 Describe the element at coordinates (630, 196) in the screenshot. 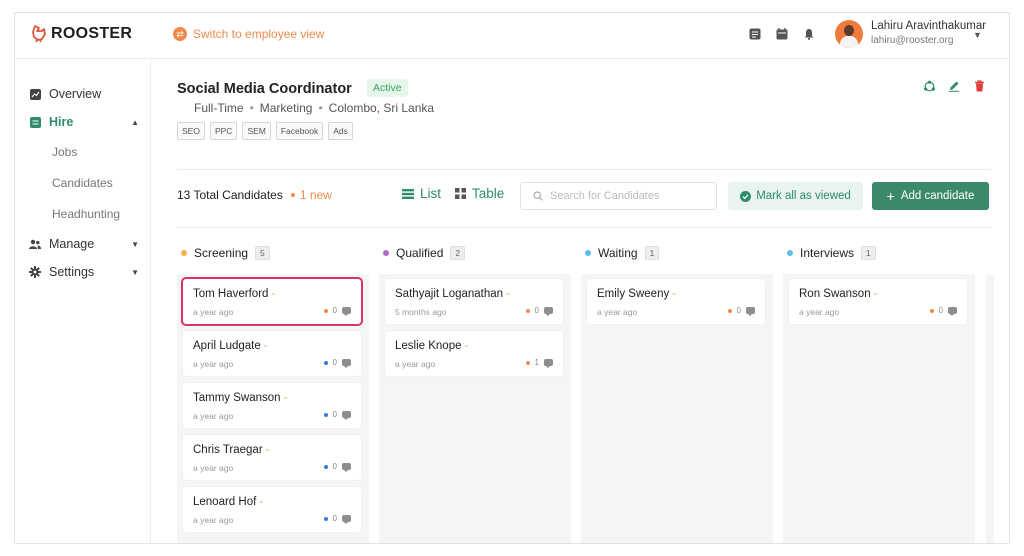

I see `search-input` at that location.